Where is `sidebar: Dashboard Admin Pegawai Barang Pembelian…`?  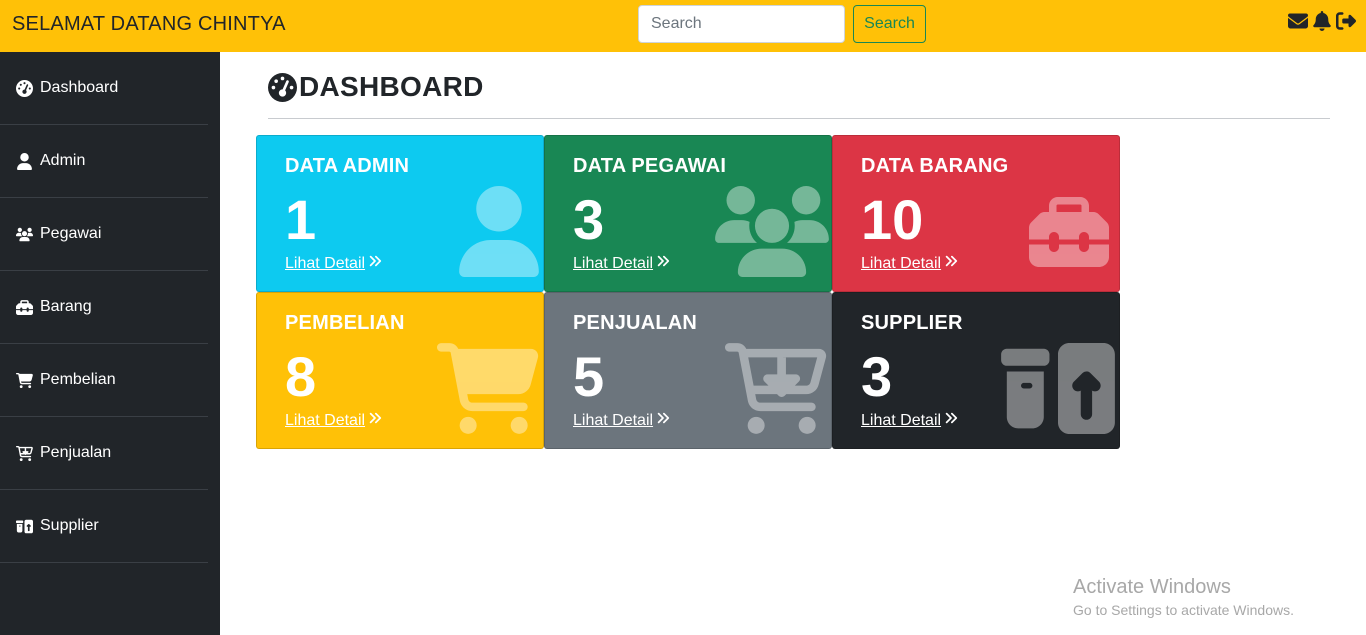
sidebar: Dashboard Admin Pegawai Barang Pembelian… is located at coordinates (110, 343).